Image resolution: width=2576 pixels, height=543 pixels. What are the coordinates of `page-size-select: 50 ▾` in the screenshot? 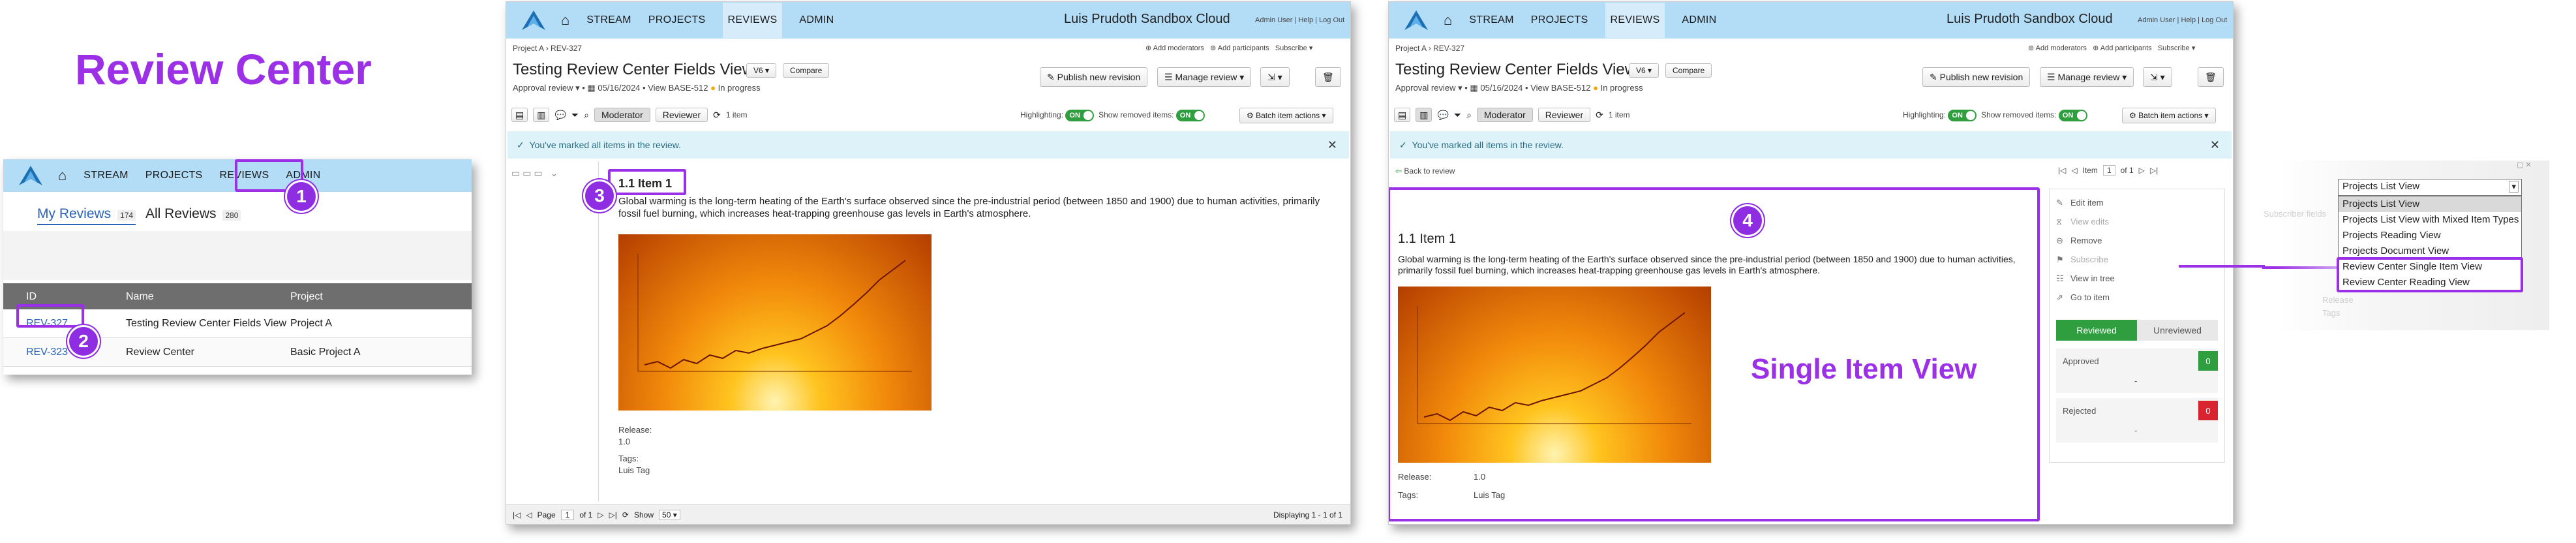 It's located at (670, 514).